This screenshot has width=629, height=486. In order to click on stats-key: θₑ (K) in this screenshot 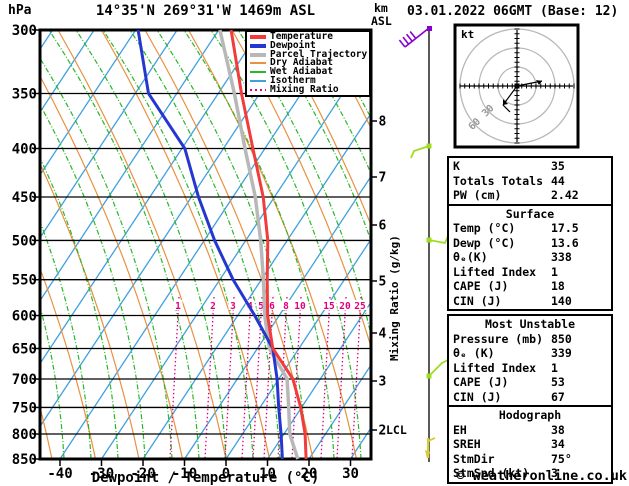, I will do `click(474, 353)`.